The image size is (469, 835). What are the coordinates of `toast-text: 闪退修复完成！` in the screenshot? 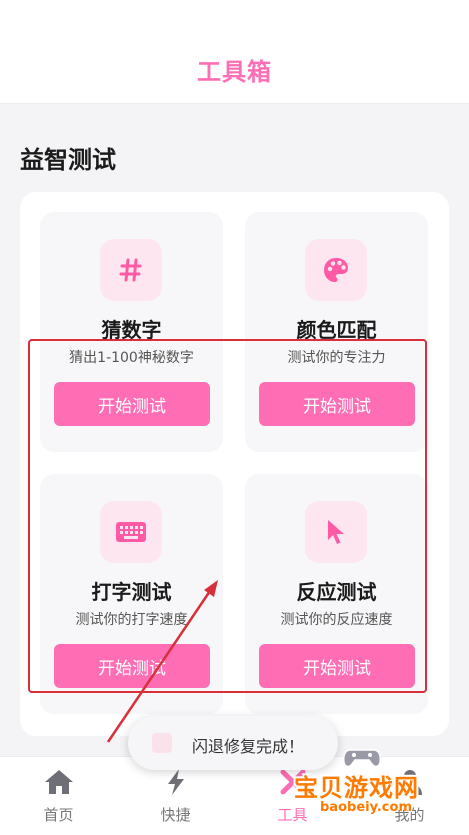 It's located at (248, 746).